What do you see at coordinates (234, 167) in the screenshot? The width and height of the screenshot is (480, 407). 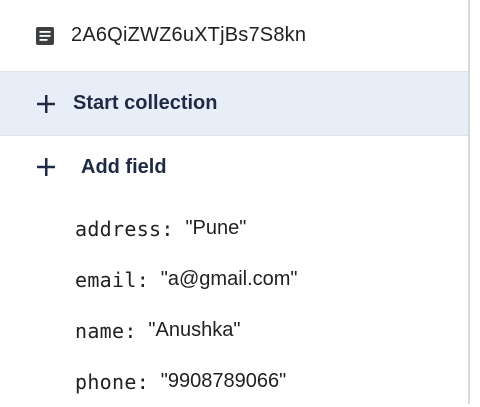 I see `add-field-button: Add field` at bounding box center [234, 167].